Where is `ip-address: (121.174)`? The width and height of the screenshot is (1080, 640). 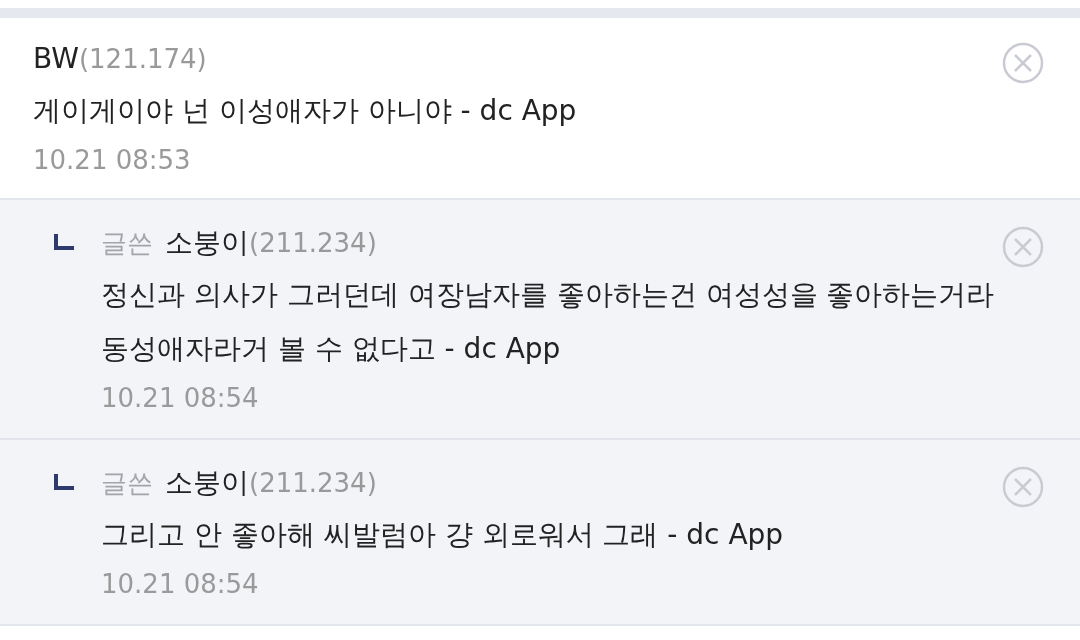
ip-address: (121.174) is located at coordinates (142, 59).